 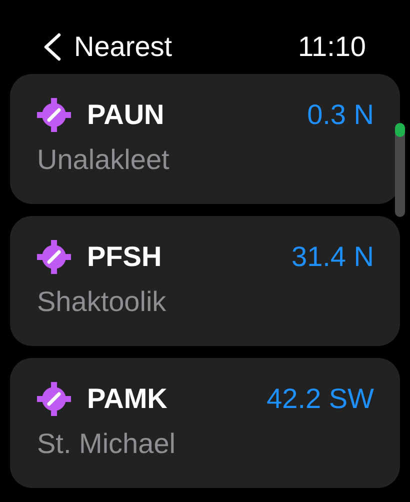 I want to click on back-button: Nearest, so click(x=107, y=47).